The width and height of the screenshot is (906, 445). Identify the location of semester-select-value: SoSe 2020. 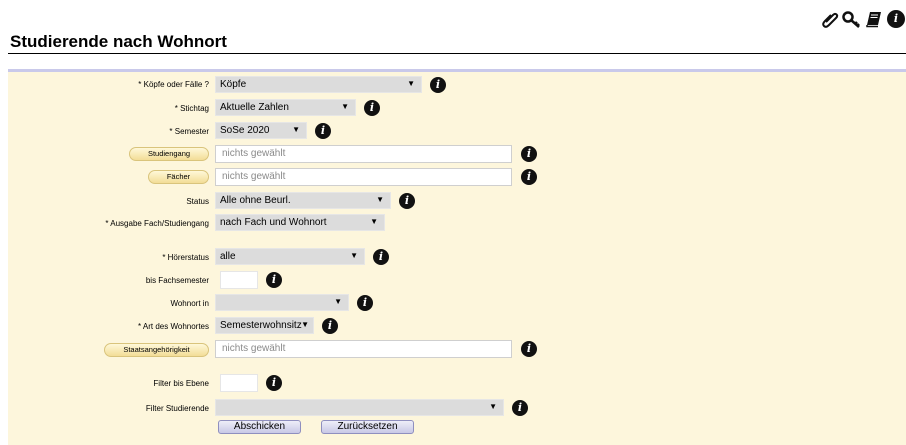
(245, 130).